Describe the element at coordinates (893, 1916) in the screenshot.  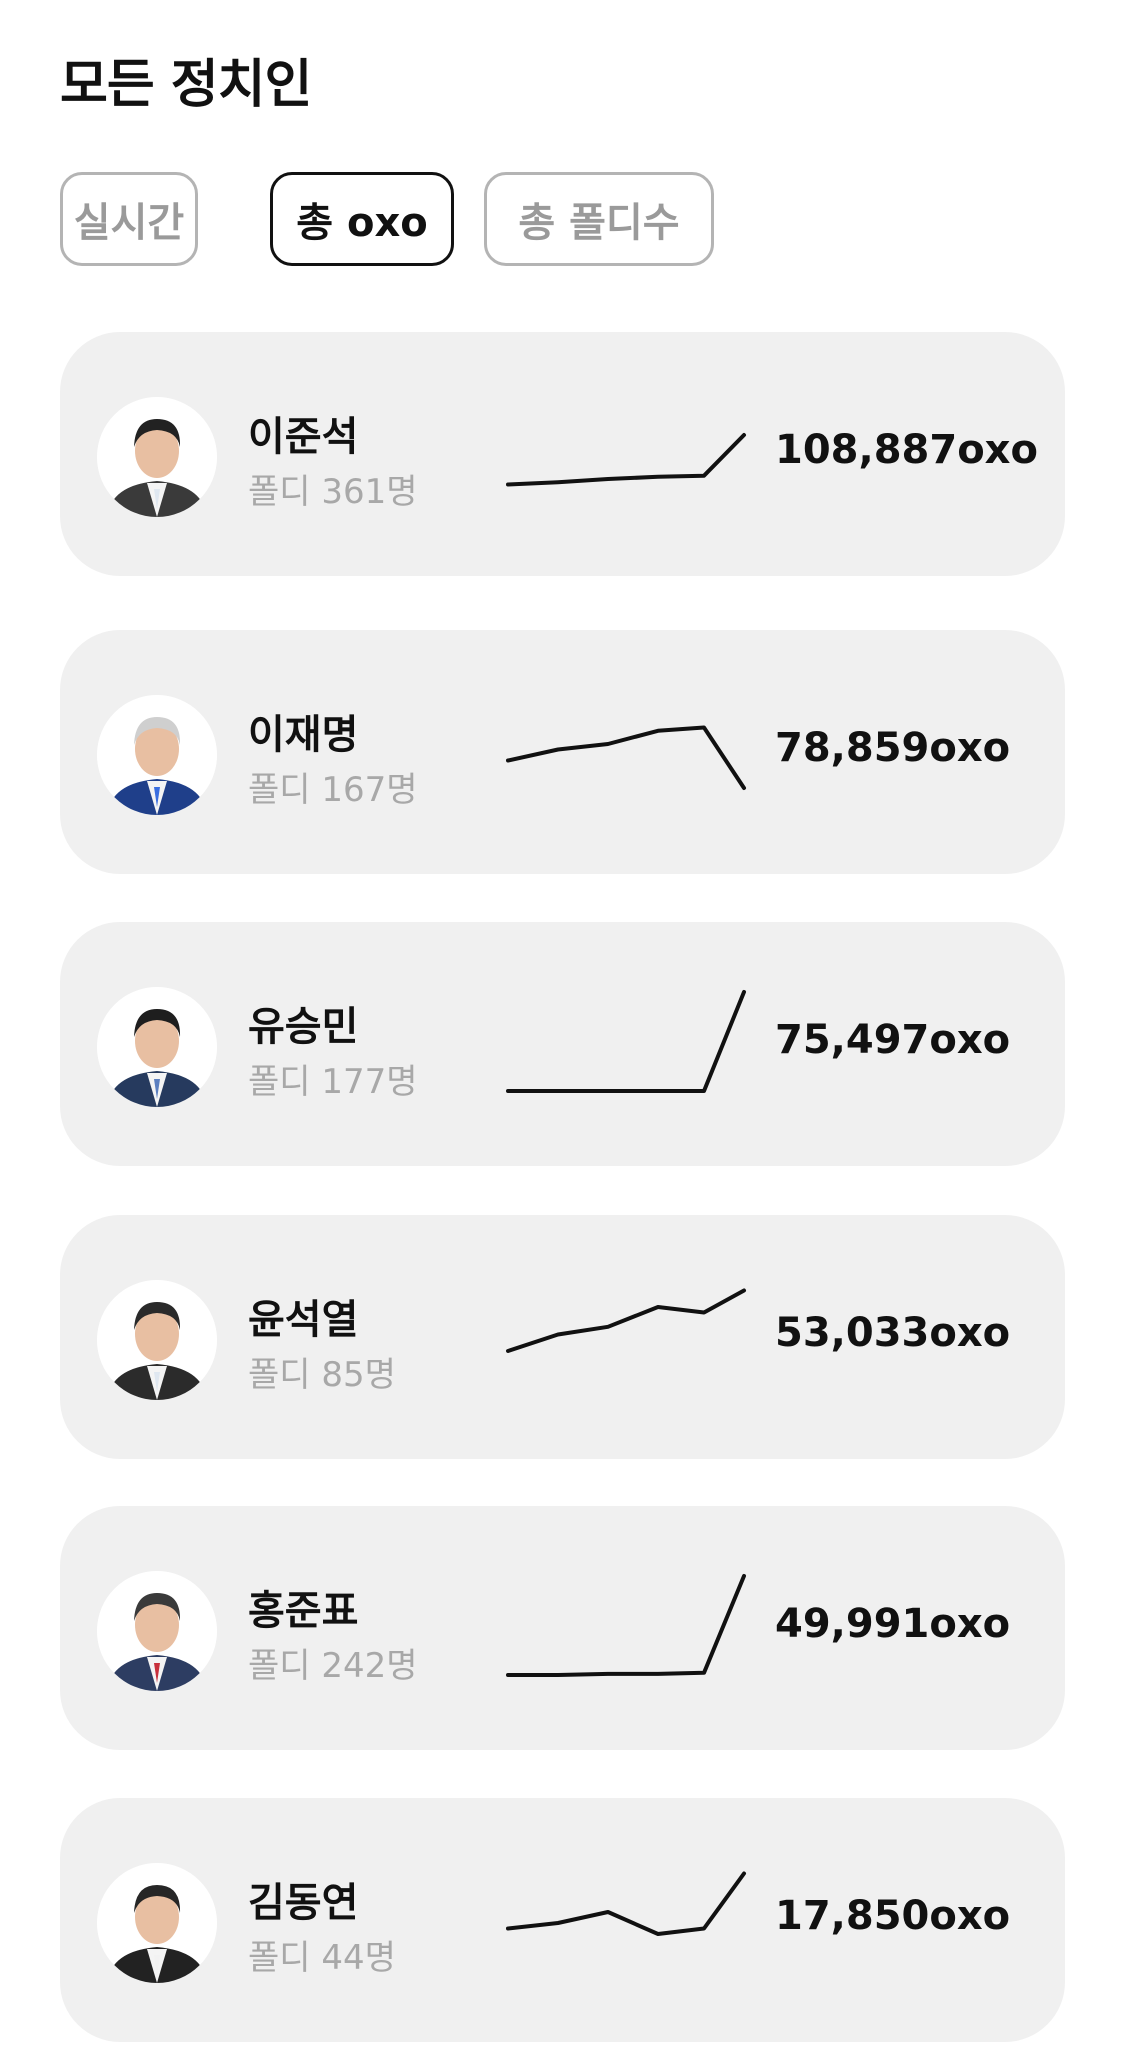
I see `oxo-total: 17,850oxo` at that location.